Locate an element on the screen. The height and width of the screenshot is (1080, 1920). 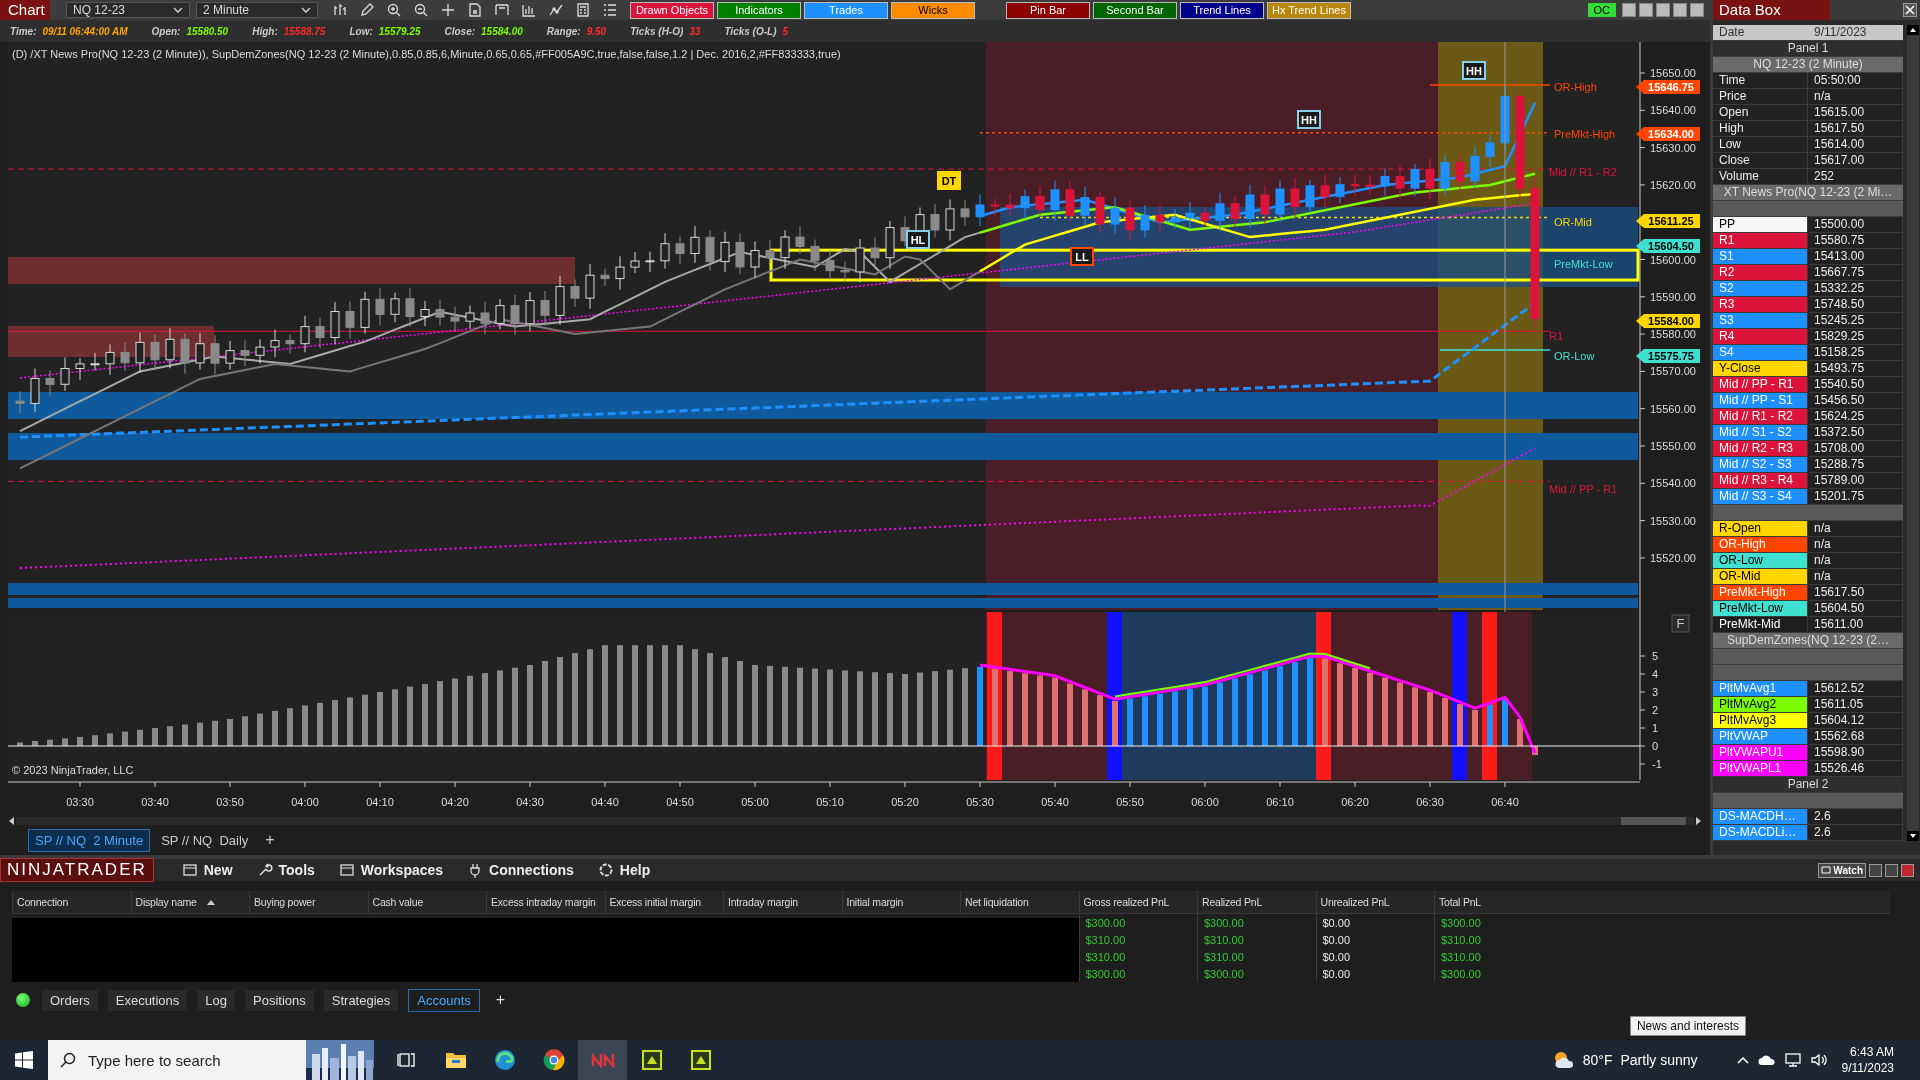
plot-label: S3 is located at coordinates (1760, 320).